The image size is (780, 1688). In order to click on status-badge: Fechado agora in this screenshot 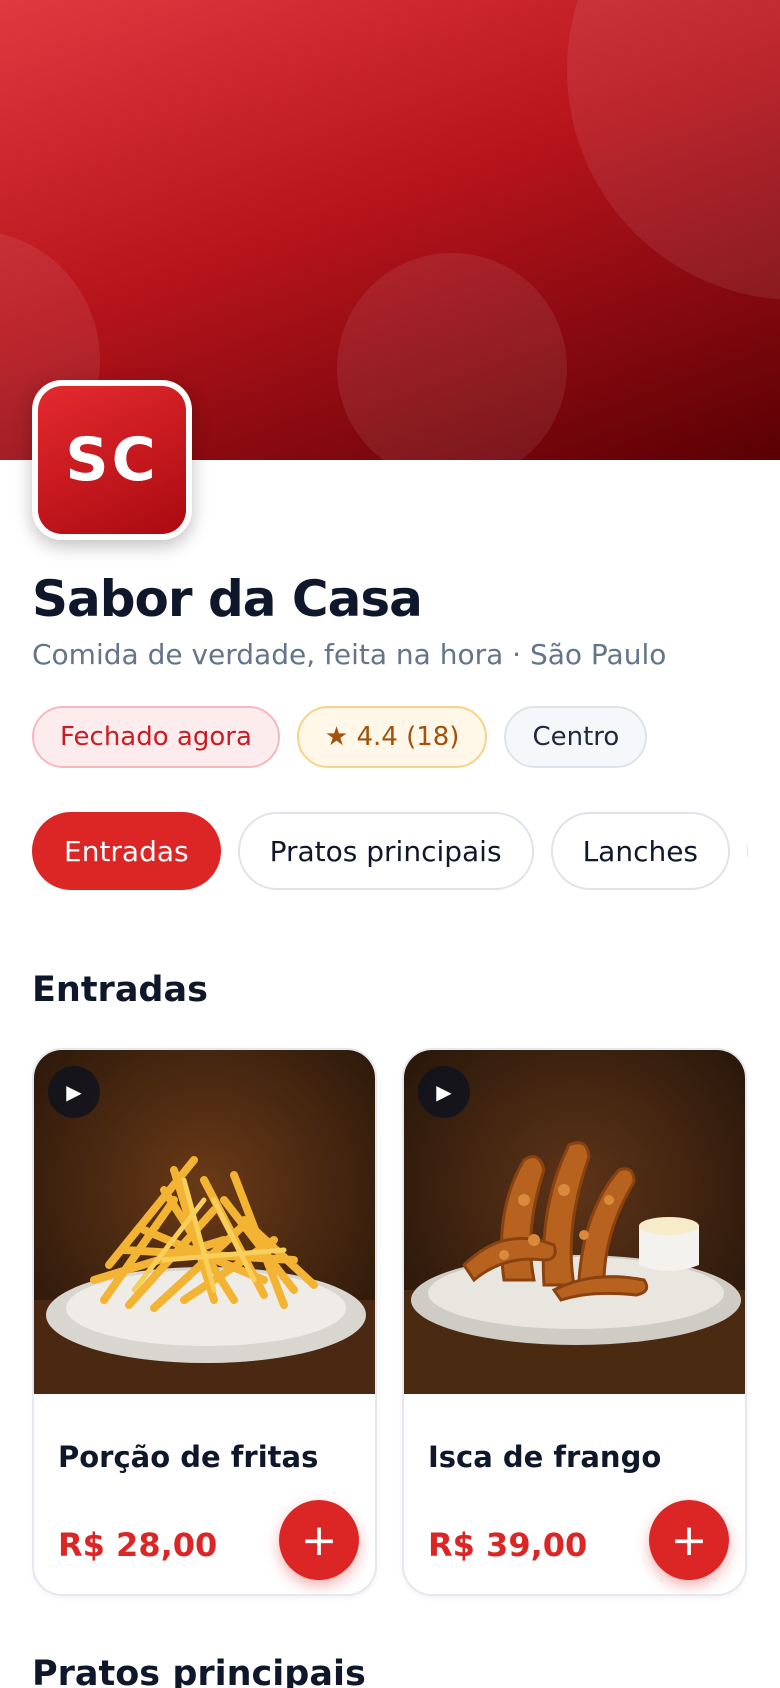, I will do `click(156, 737)`.